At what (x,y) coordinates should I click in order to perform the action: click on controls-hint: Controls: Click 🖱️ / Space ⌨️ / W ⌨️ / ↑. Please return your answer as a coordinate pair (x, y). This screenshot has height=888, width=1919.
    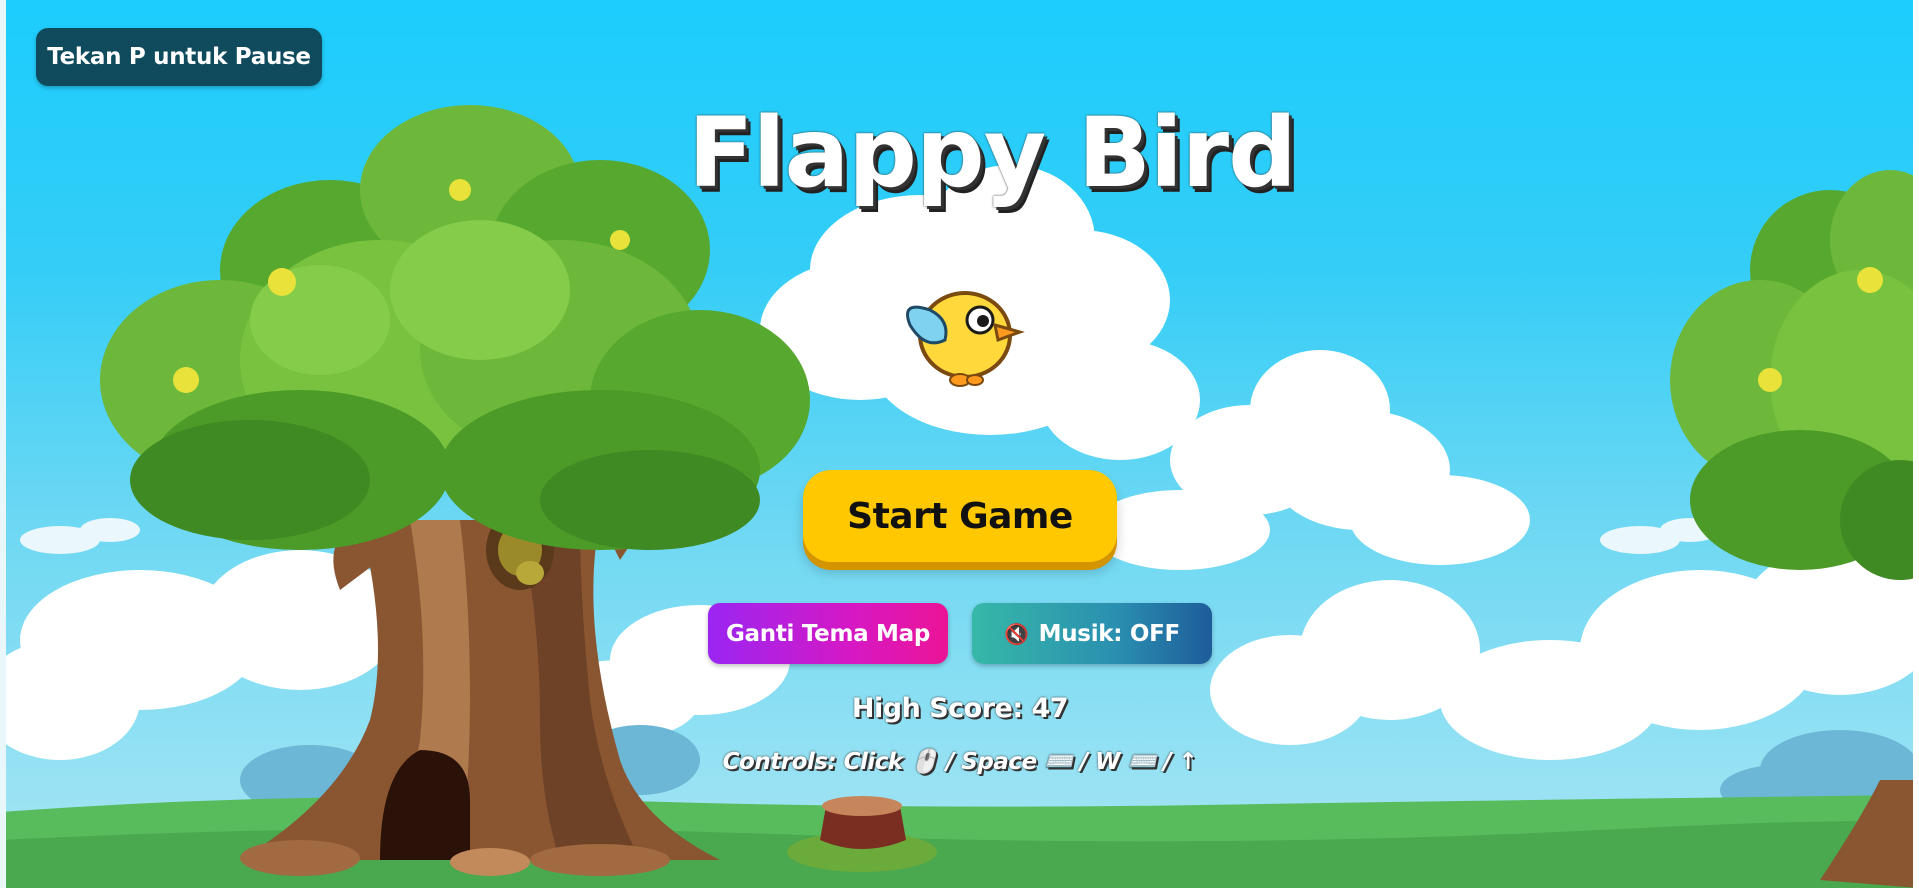
    Looking at the image, I should click on (960, 762).